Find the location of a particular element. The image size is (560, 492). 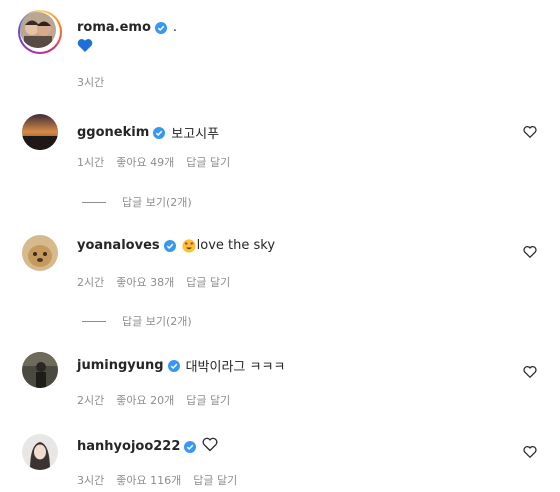

likes-count: 좋아요 20개 is located at coordinates (145, 400).